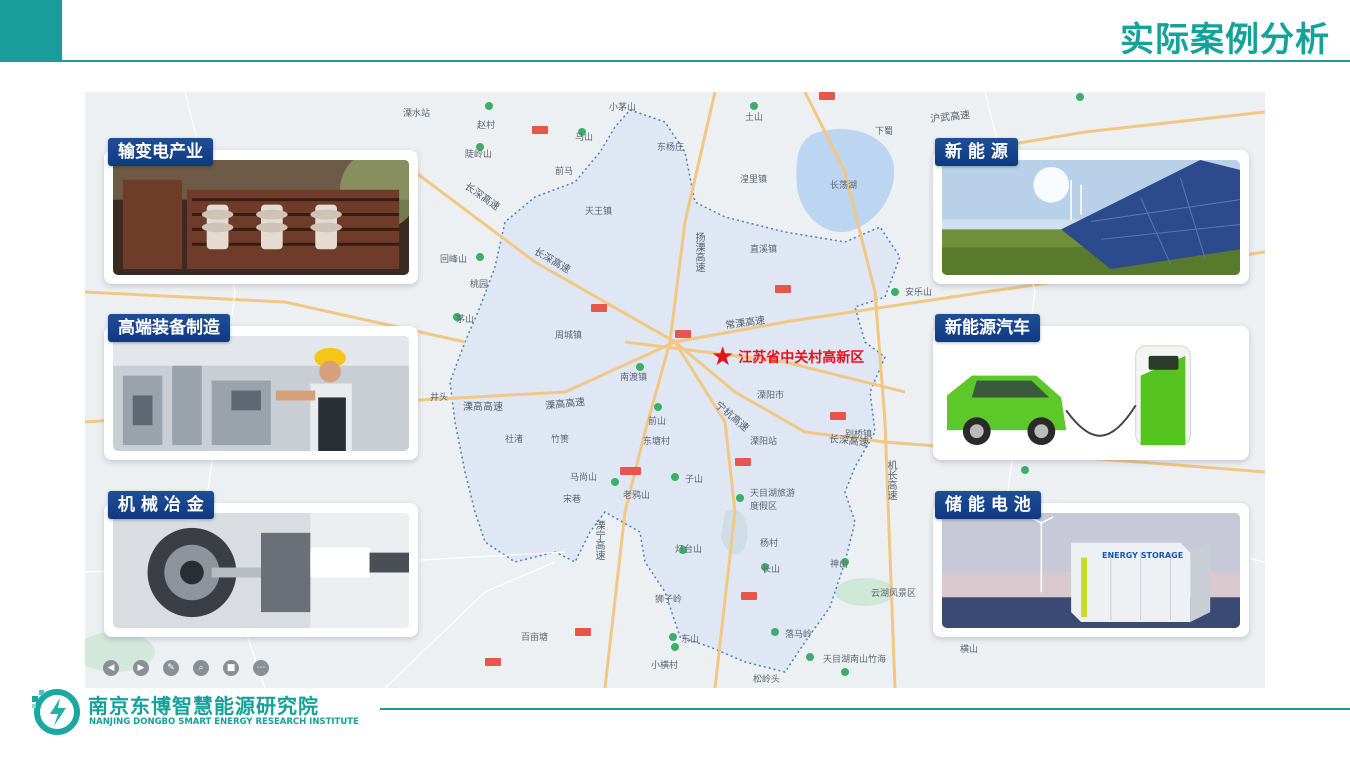 This screenshot has height=759, width=1350. I want to click on map-place-label: 湟里镇, so click(754, 180).